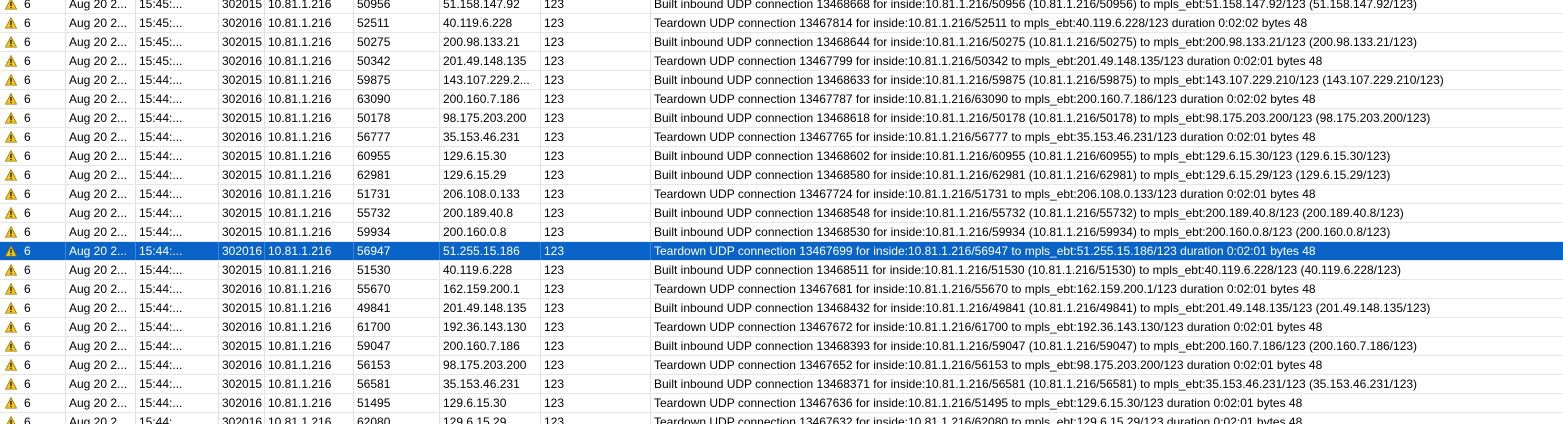  I want to click on source-port-cell: 51731, so click(397, 194).